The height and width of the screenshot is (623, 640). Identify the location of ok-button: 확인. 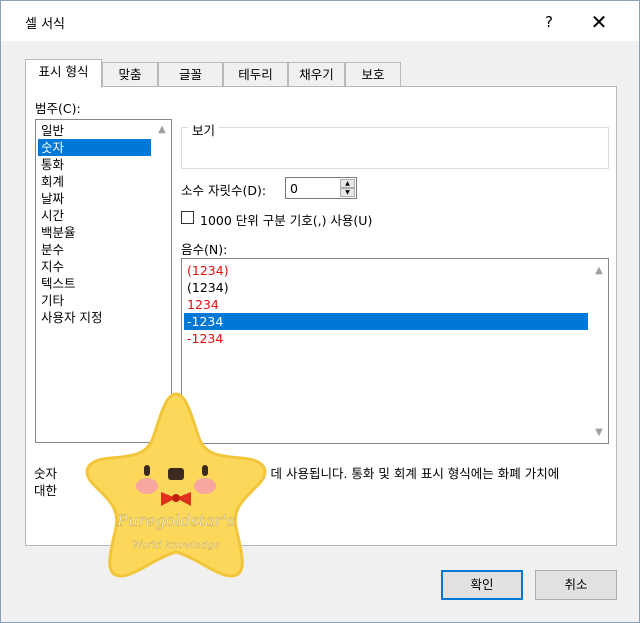
(482, 585).